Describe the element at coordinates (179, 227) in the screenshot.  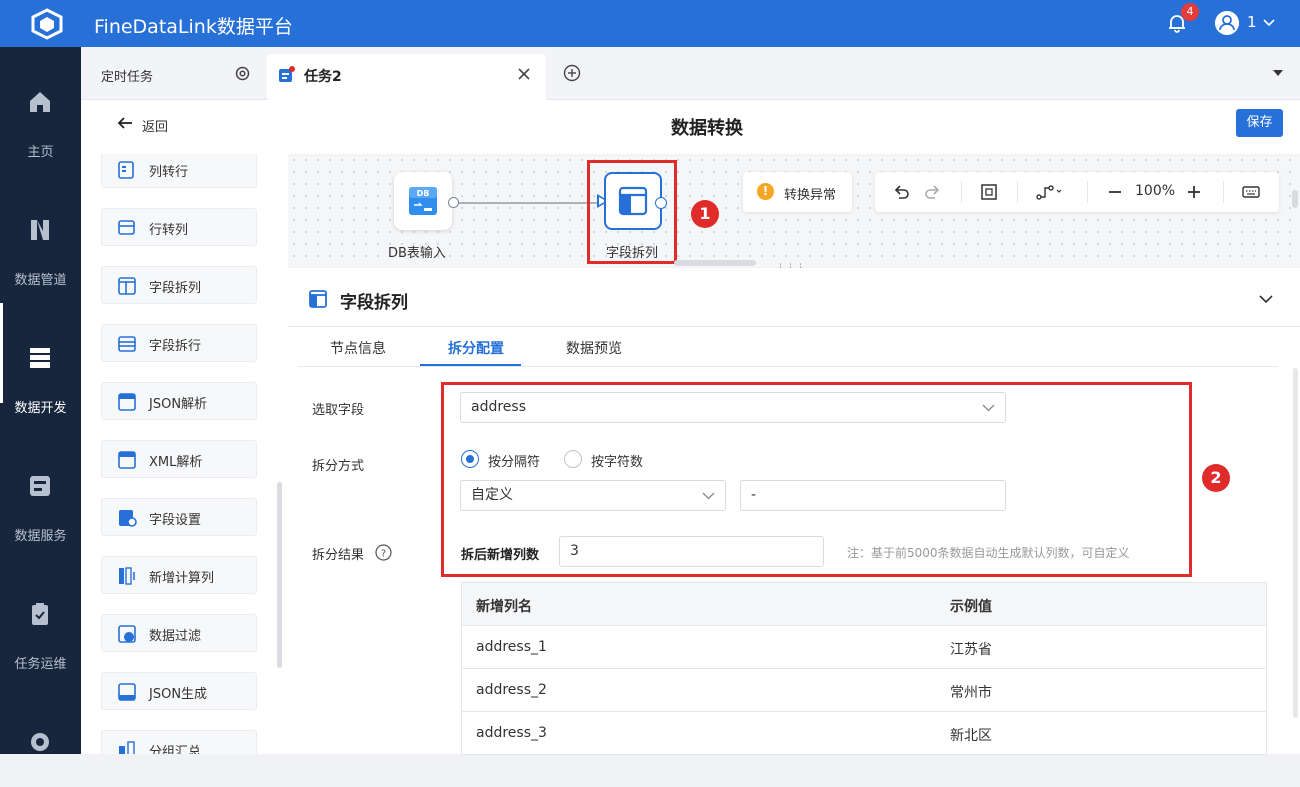
I see `operator-row-to-col: 行转列` at that location.